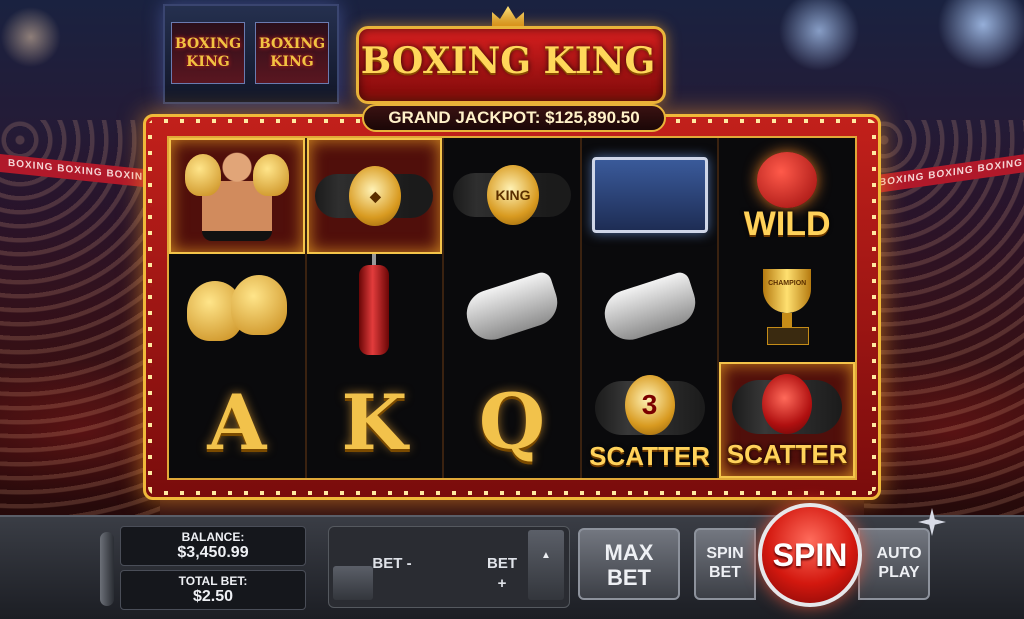  I want to click on bet-plus-label: BET +, so click(502, 573).